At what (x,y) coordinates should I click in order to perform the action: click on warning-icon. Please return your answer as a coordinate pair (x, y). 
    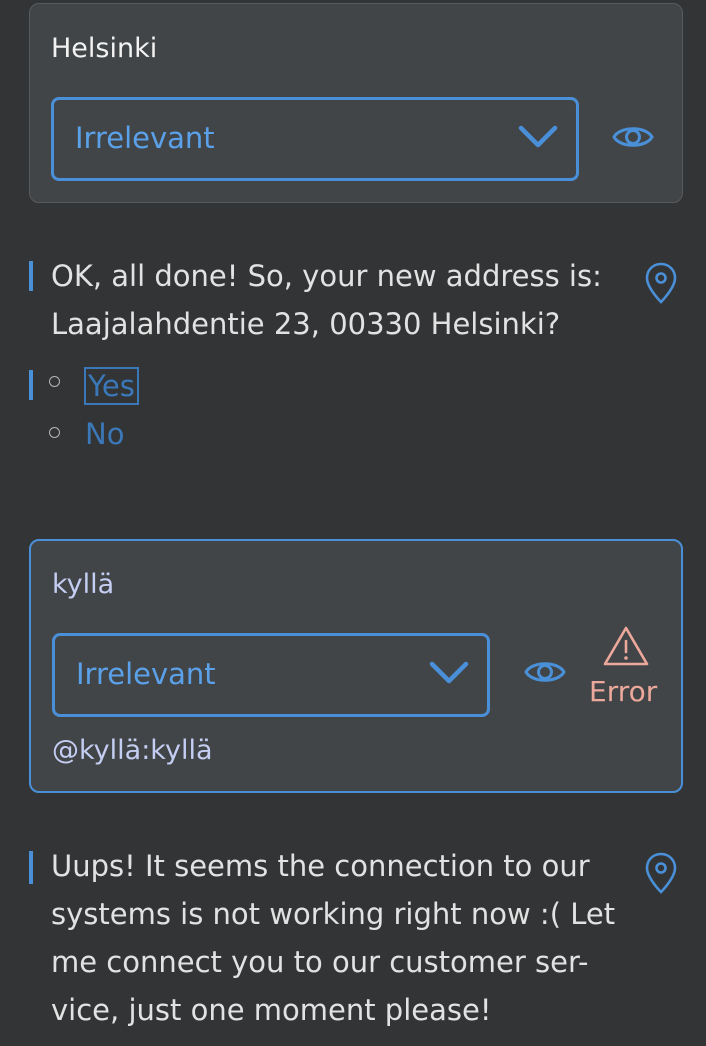
    Looking at the image, I should click on (626, 646).